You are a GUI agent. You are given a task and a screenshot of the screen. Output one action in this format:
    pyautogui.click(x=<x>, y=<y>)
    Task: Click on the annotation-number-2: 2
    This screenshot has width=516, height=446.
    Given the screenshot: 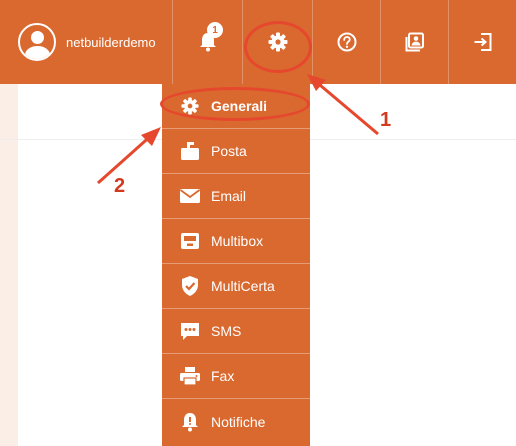 What is the action you would take?
    pyautogui.click(x=120, y=186)
    